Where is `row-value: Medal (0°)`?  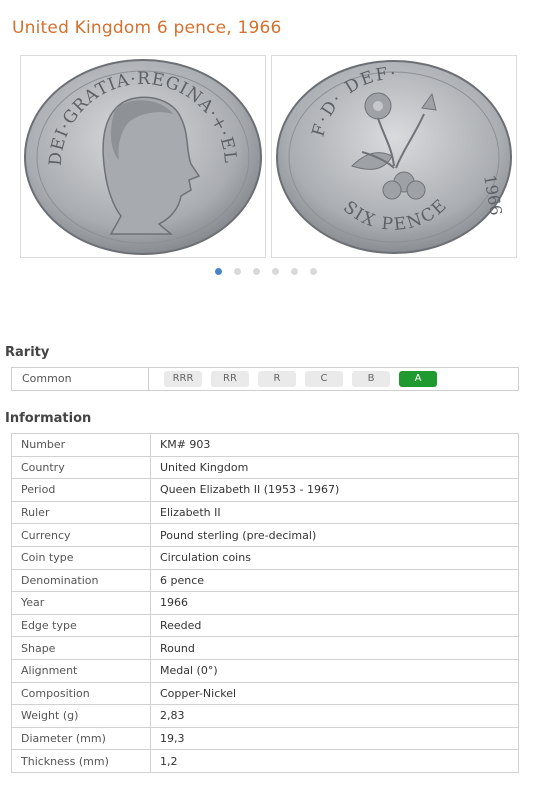
row-value: Medal (0°) is located at coordinates (334, 670).